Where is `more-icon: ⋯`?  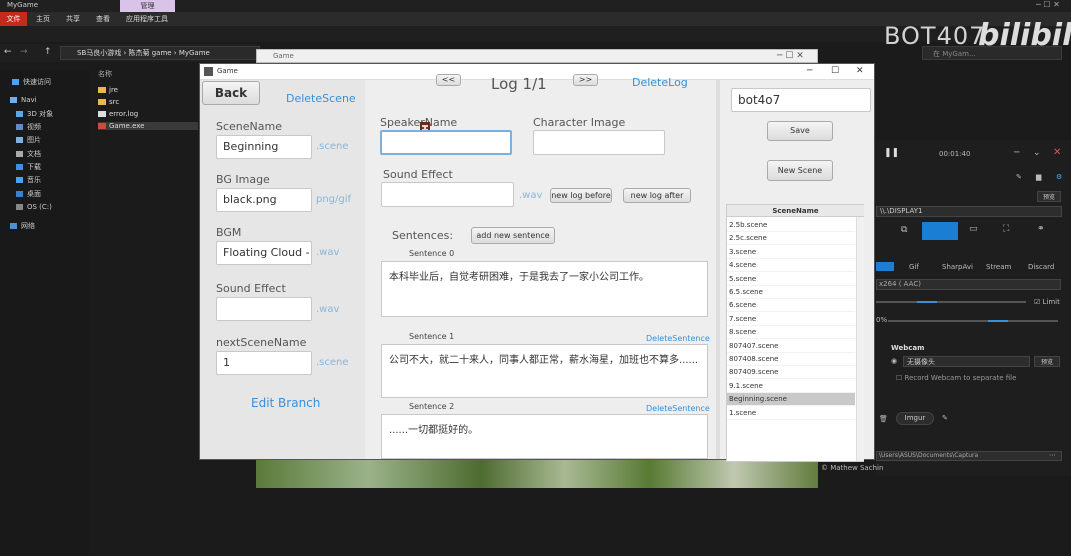
more-icon: ⋯ is located at coordinates (1052, 455).